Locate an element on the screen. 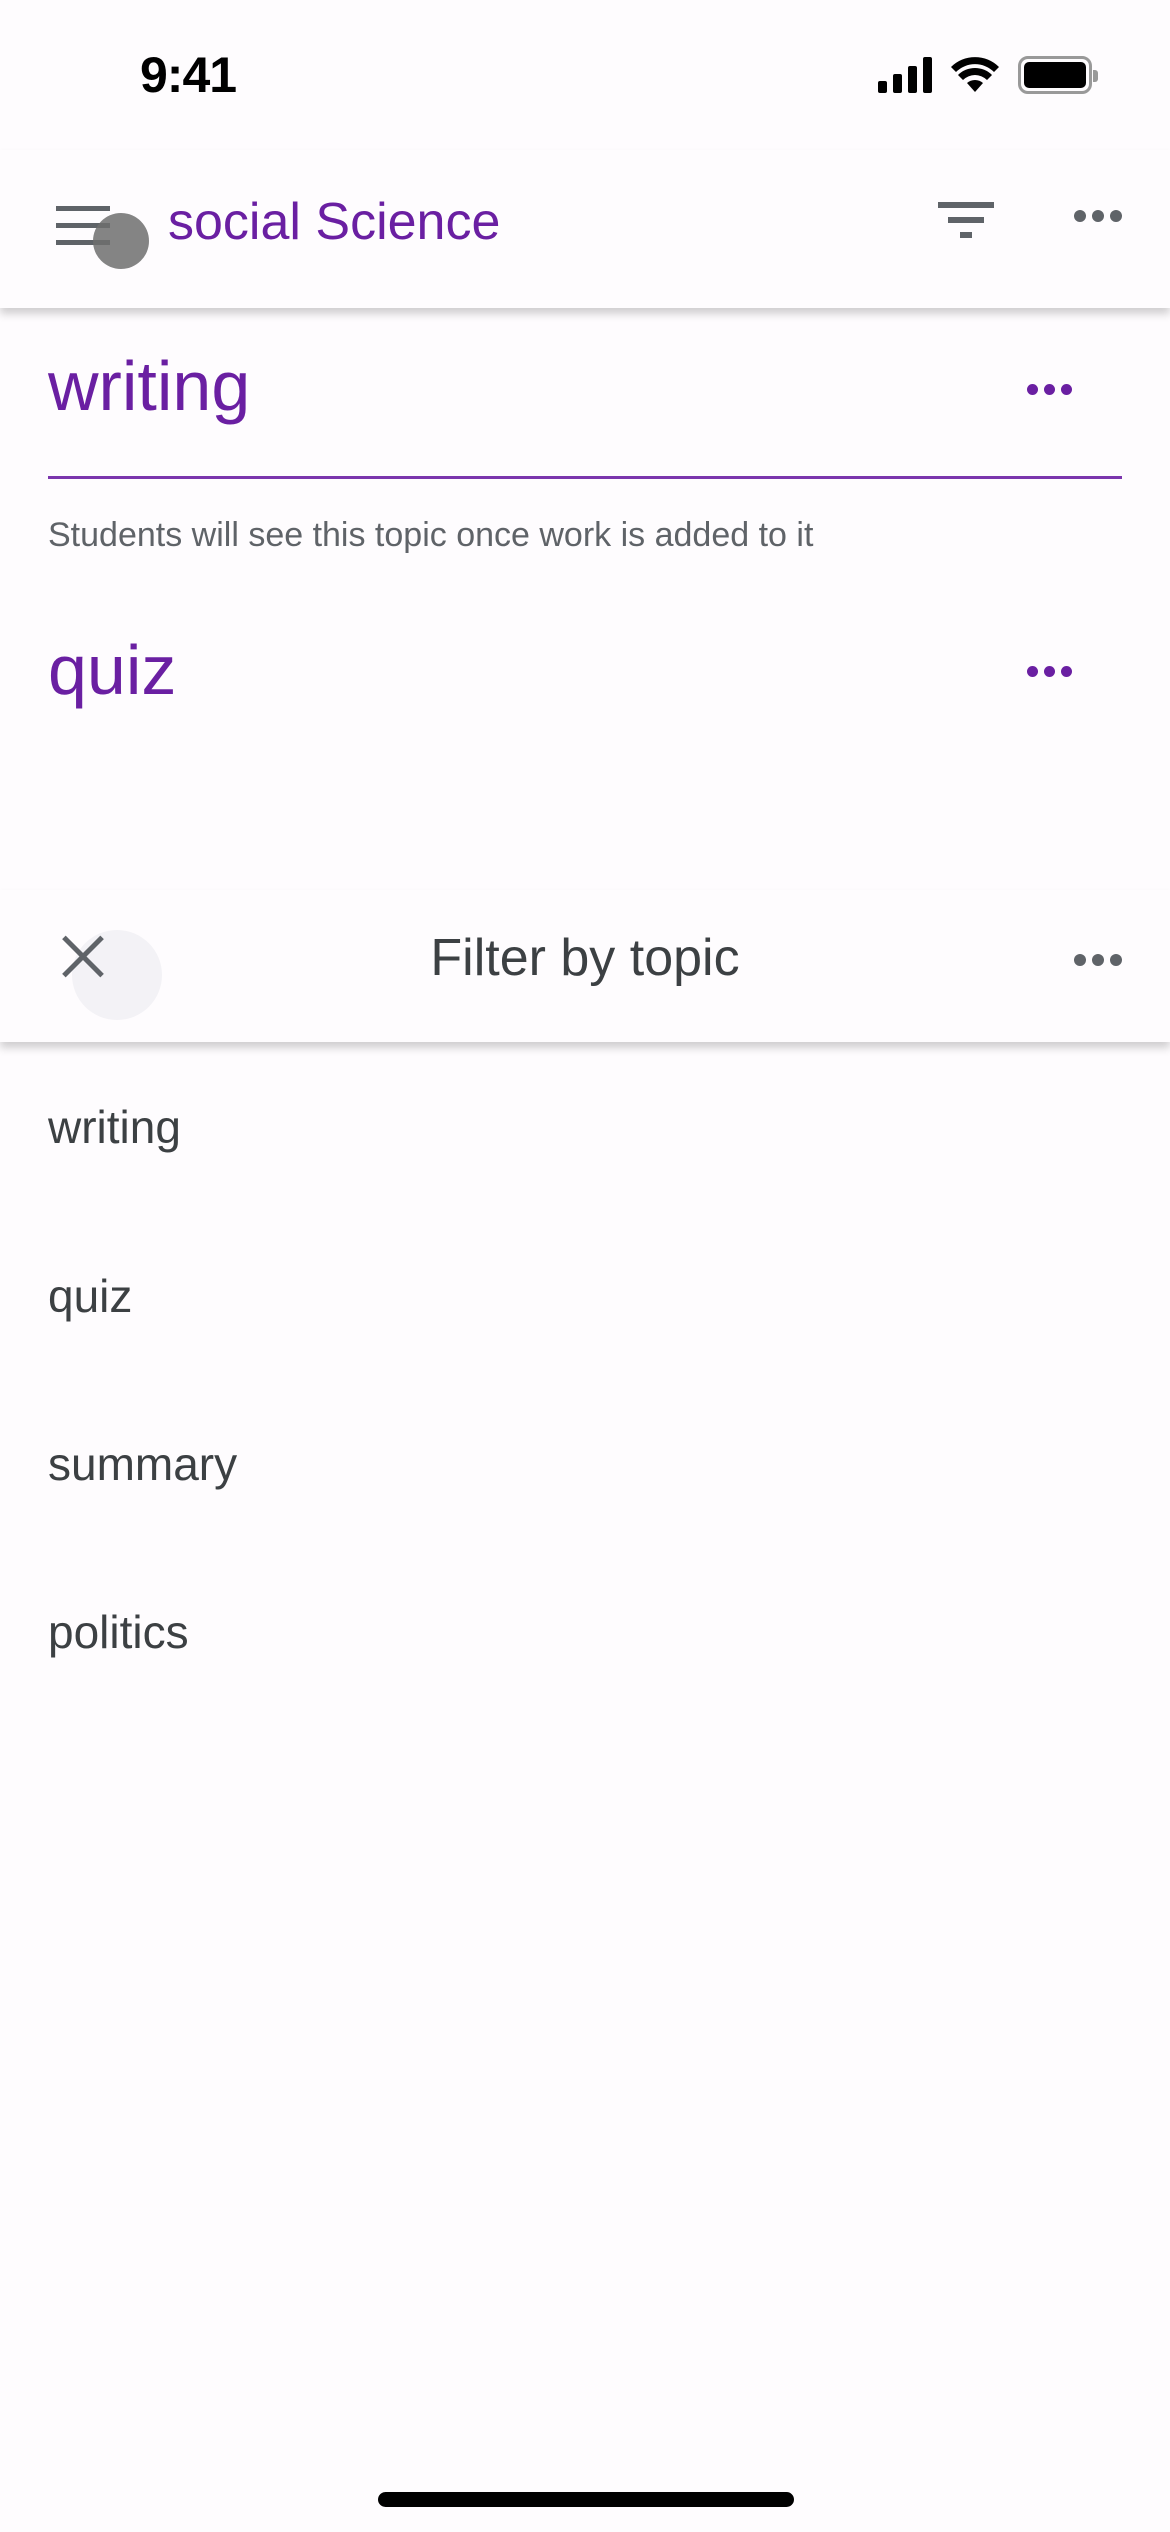 The height and width of the screenshot is (2532, 1170). status-bar: 9:41 is located at coordinates (585, 75).